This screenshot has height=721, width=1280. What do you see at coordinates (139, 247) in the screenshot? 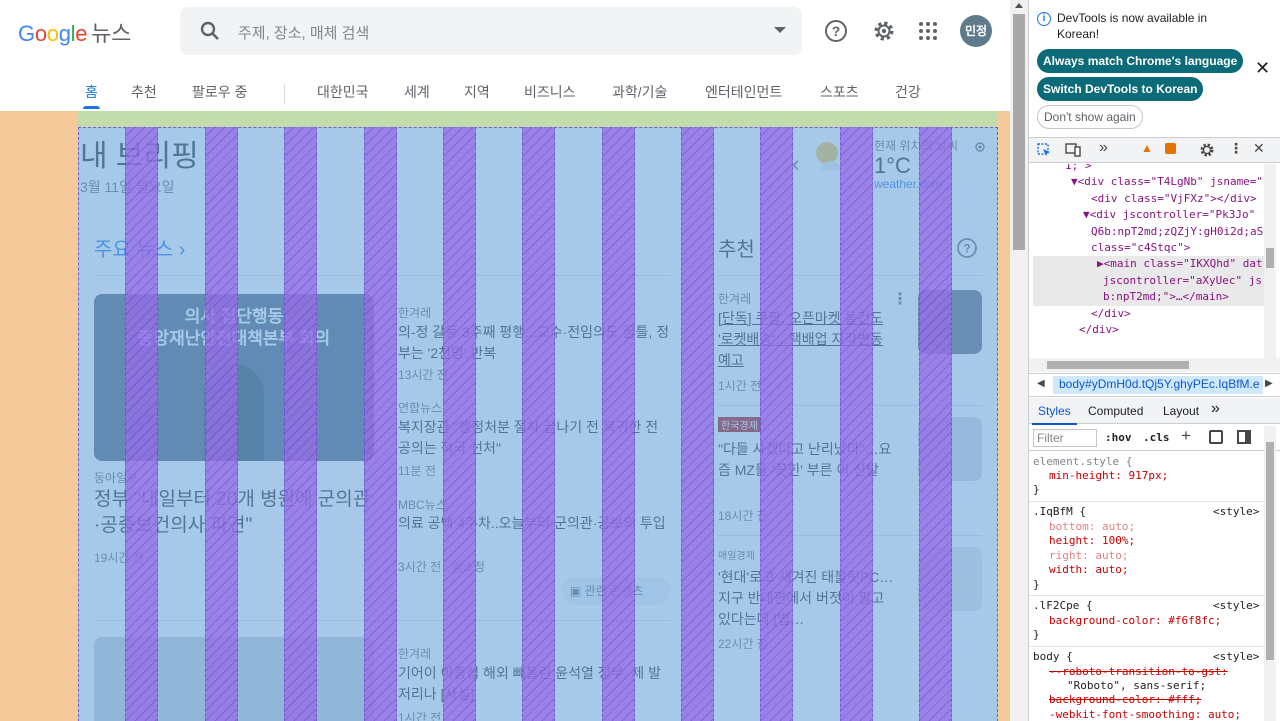
I see `top-news-heading: 주요 뉴스 ›` at bounding box center [139, 247].